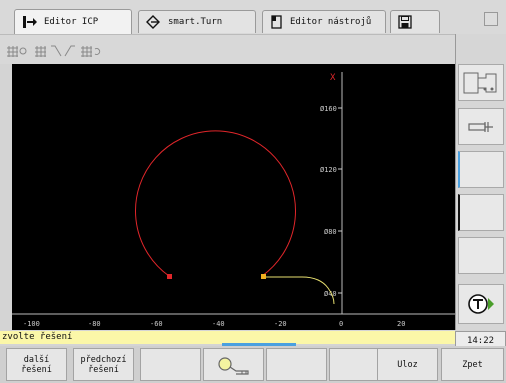 Image resolution: width=506 pixels, height=383 pixels. I want to click on window-corner-icon, so click(491, 19).